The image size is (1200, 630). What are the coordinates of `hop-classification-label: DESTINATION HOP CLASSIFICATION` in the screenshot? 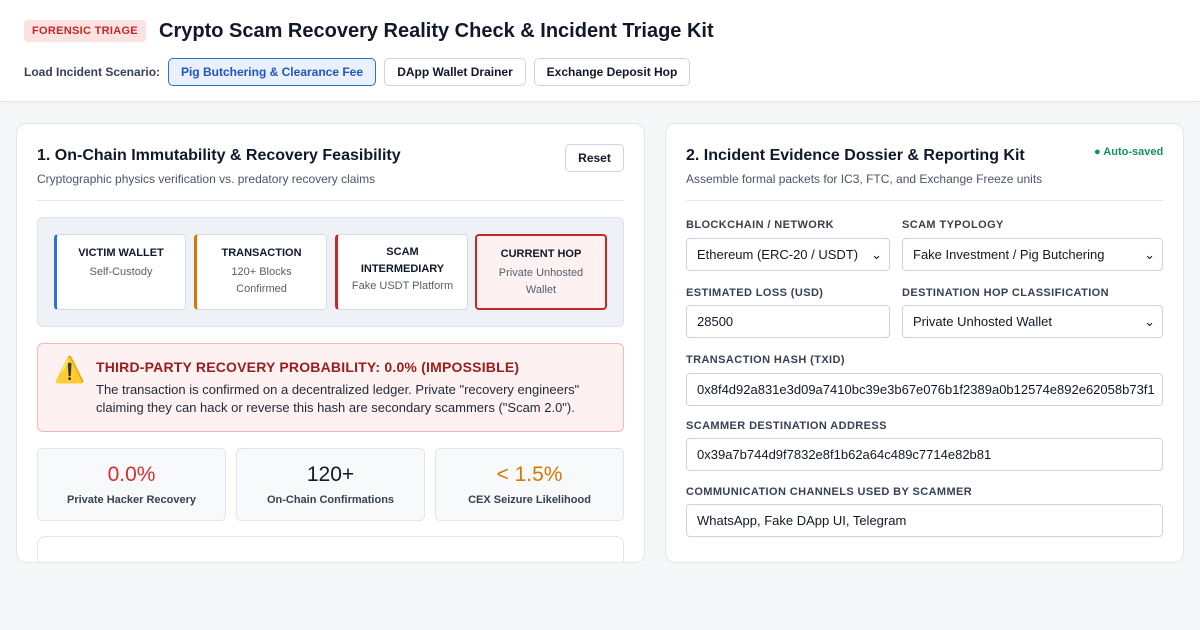 It's located at (1005, 293).